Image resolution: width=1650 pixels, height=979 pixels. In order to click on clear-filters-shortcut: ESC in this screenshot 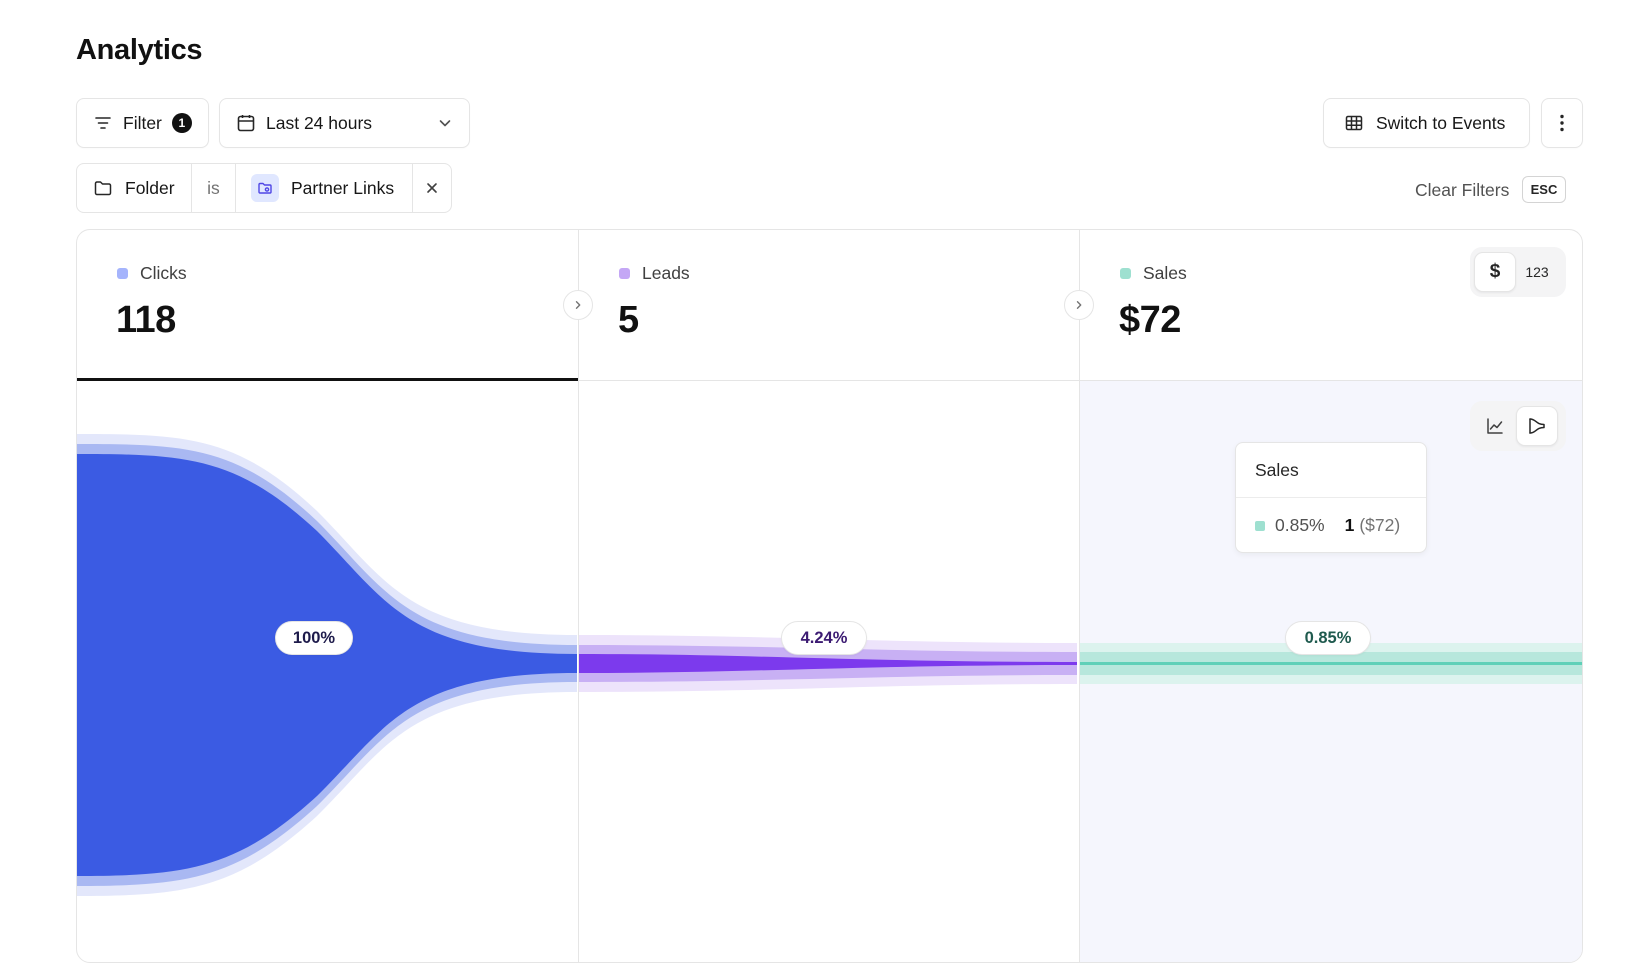, I will do `click(1544, 189)`.